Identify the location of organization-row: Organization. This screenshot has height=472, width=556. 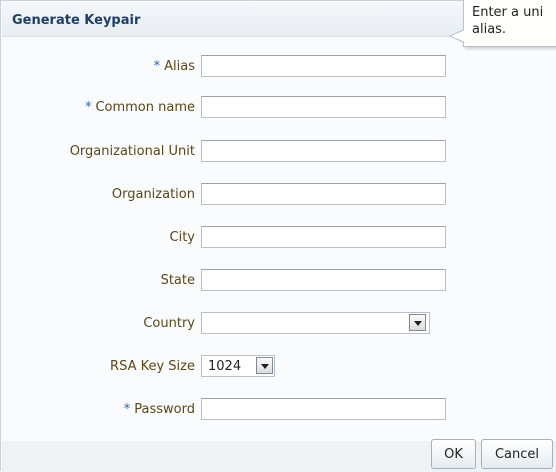
(278, 195).